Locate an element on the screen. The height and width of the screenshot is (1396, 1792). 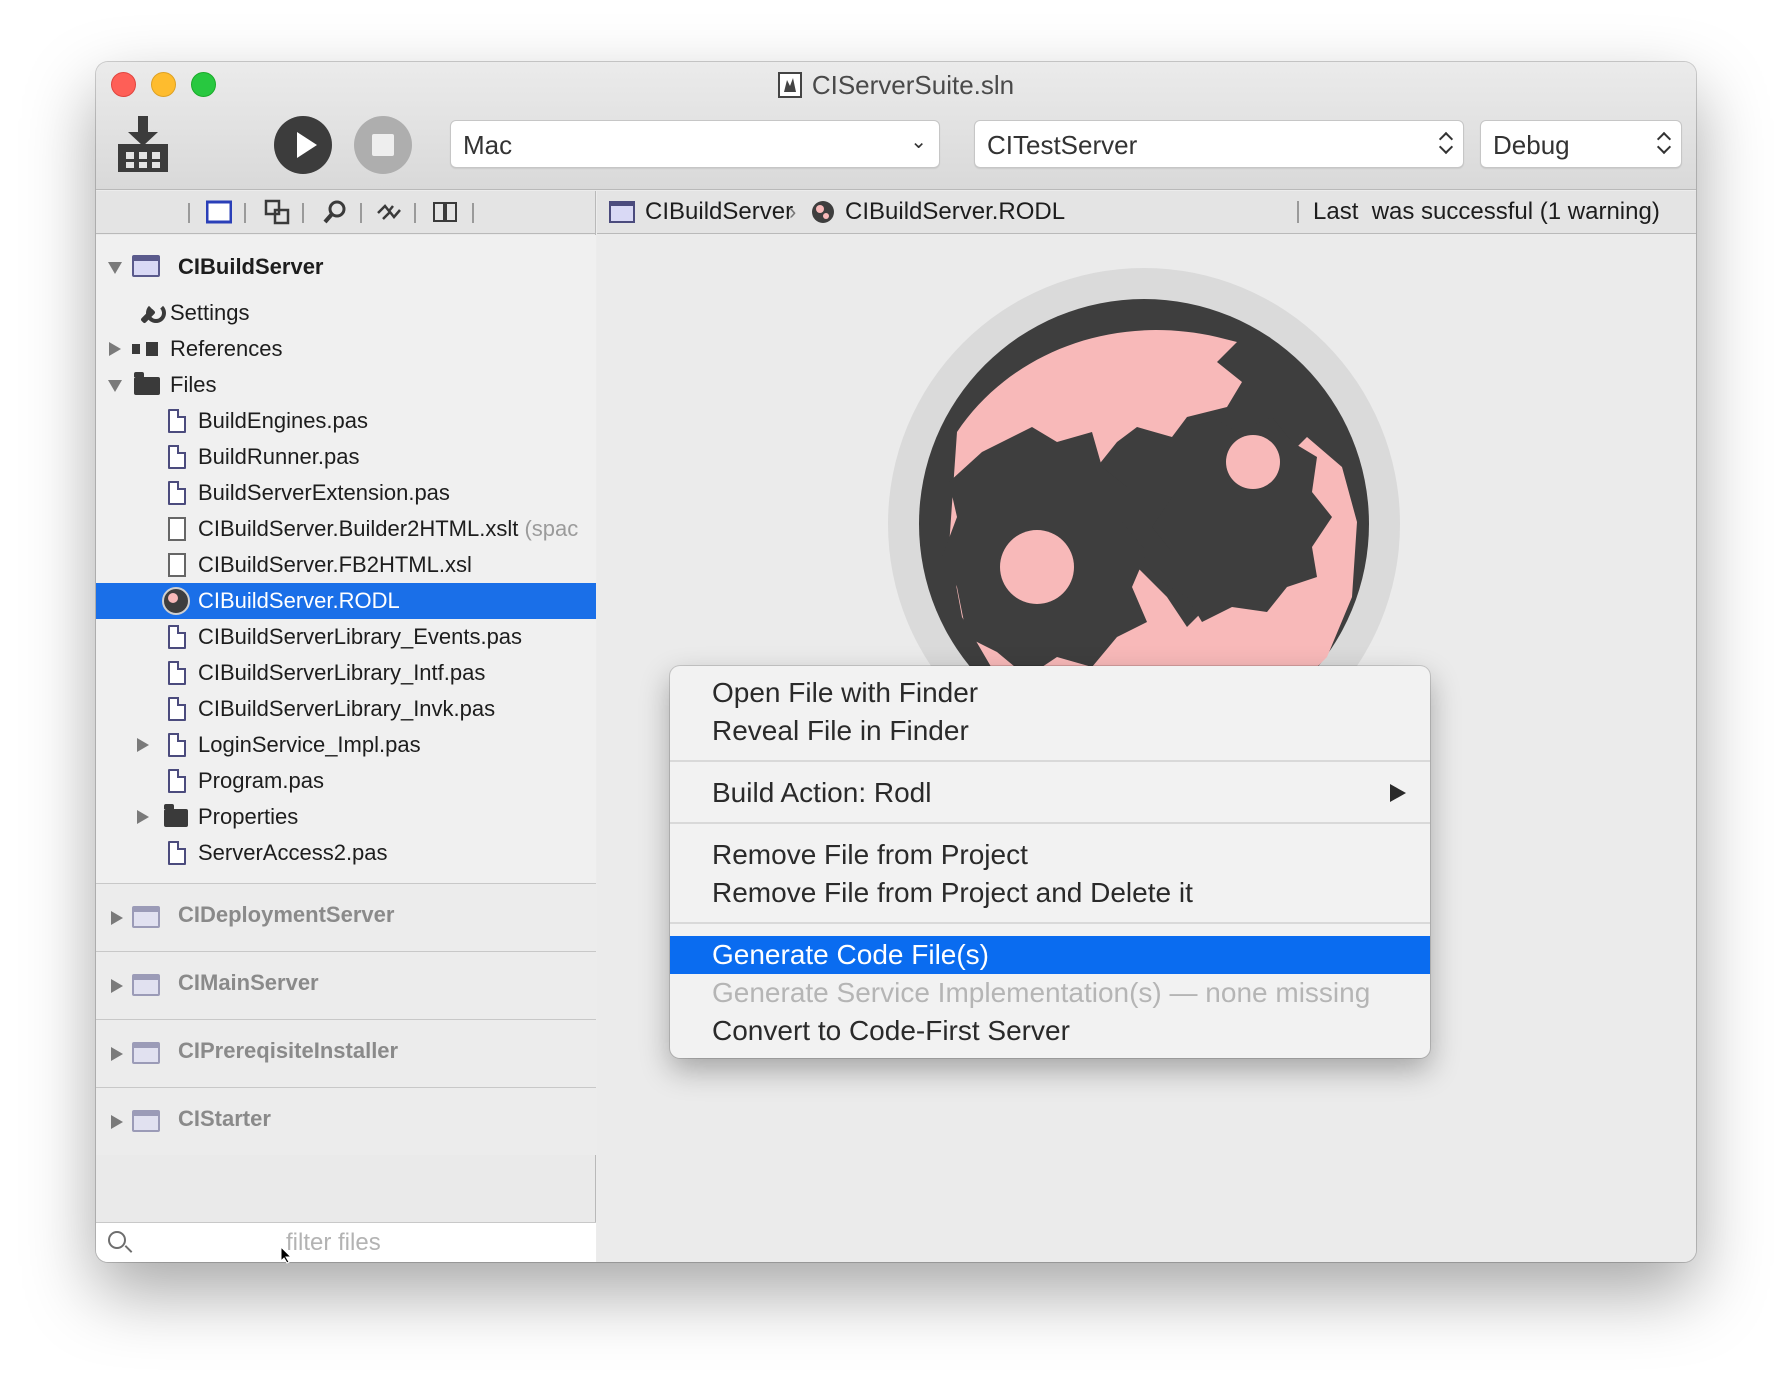
project-group-row: CIMainServer is located at coordinates (346, 985).